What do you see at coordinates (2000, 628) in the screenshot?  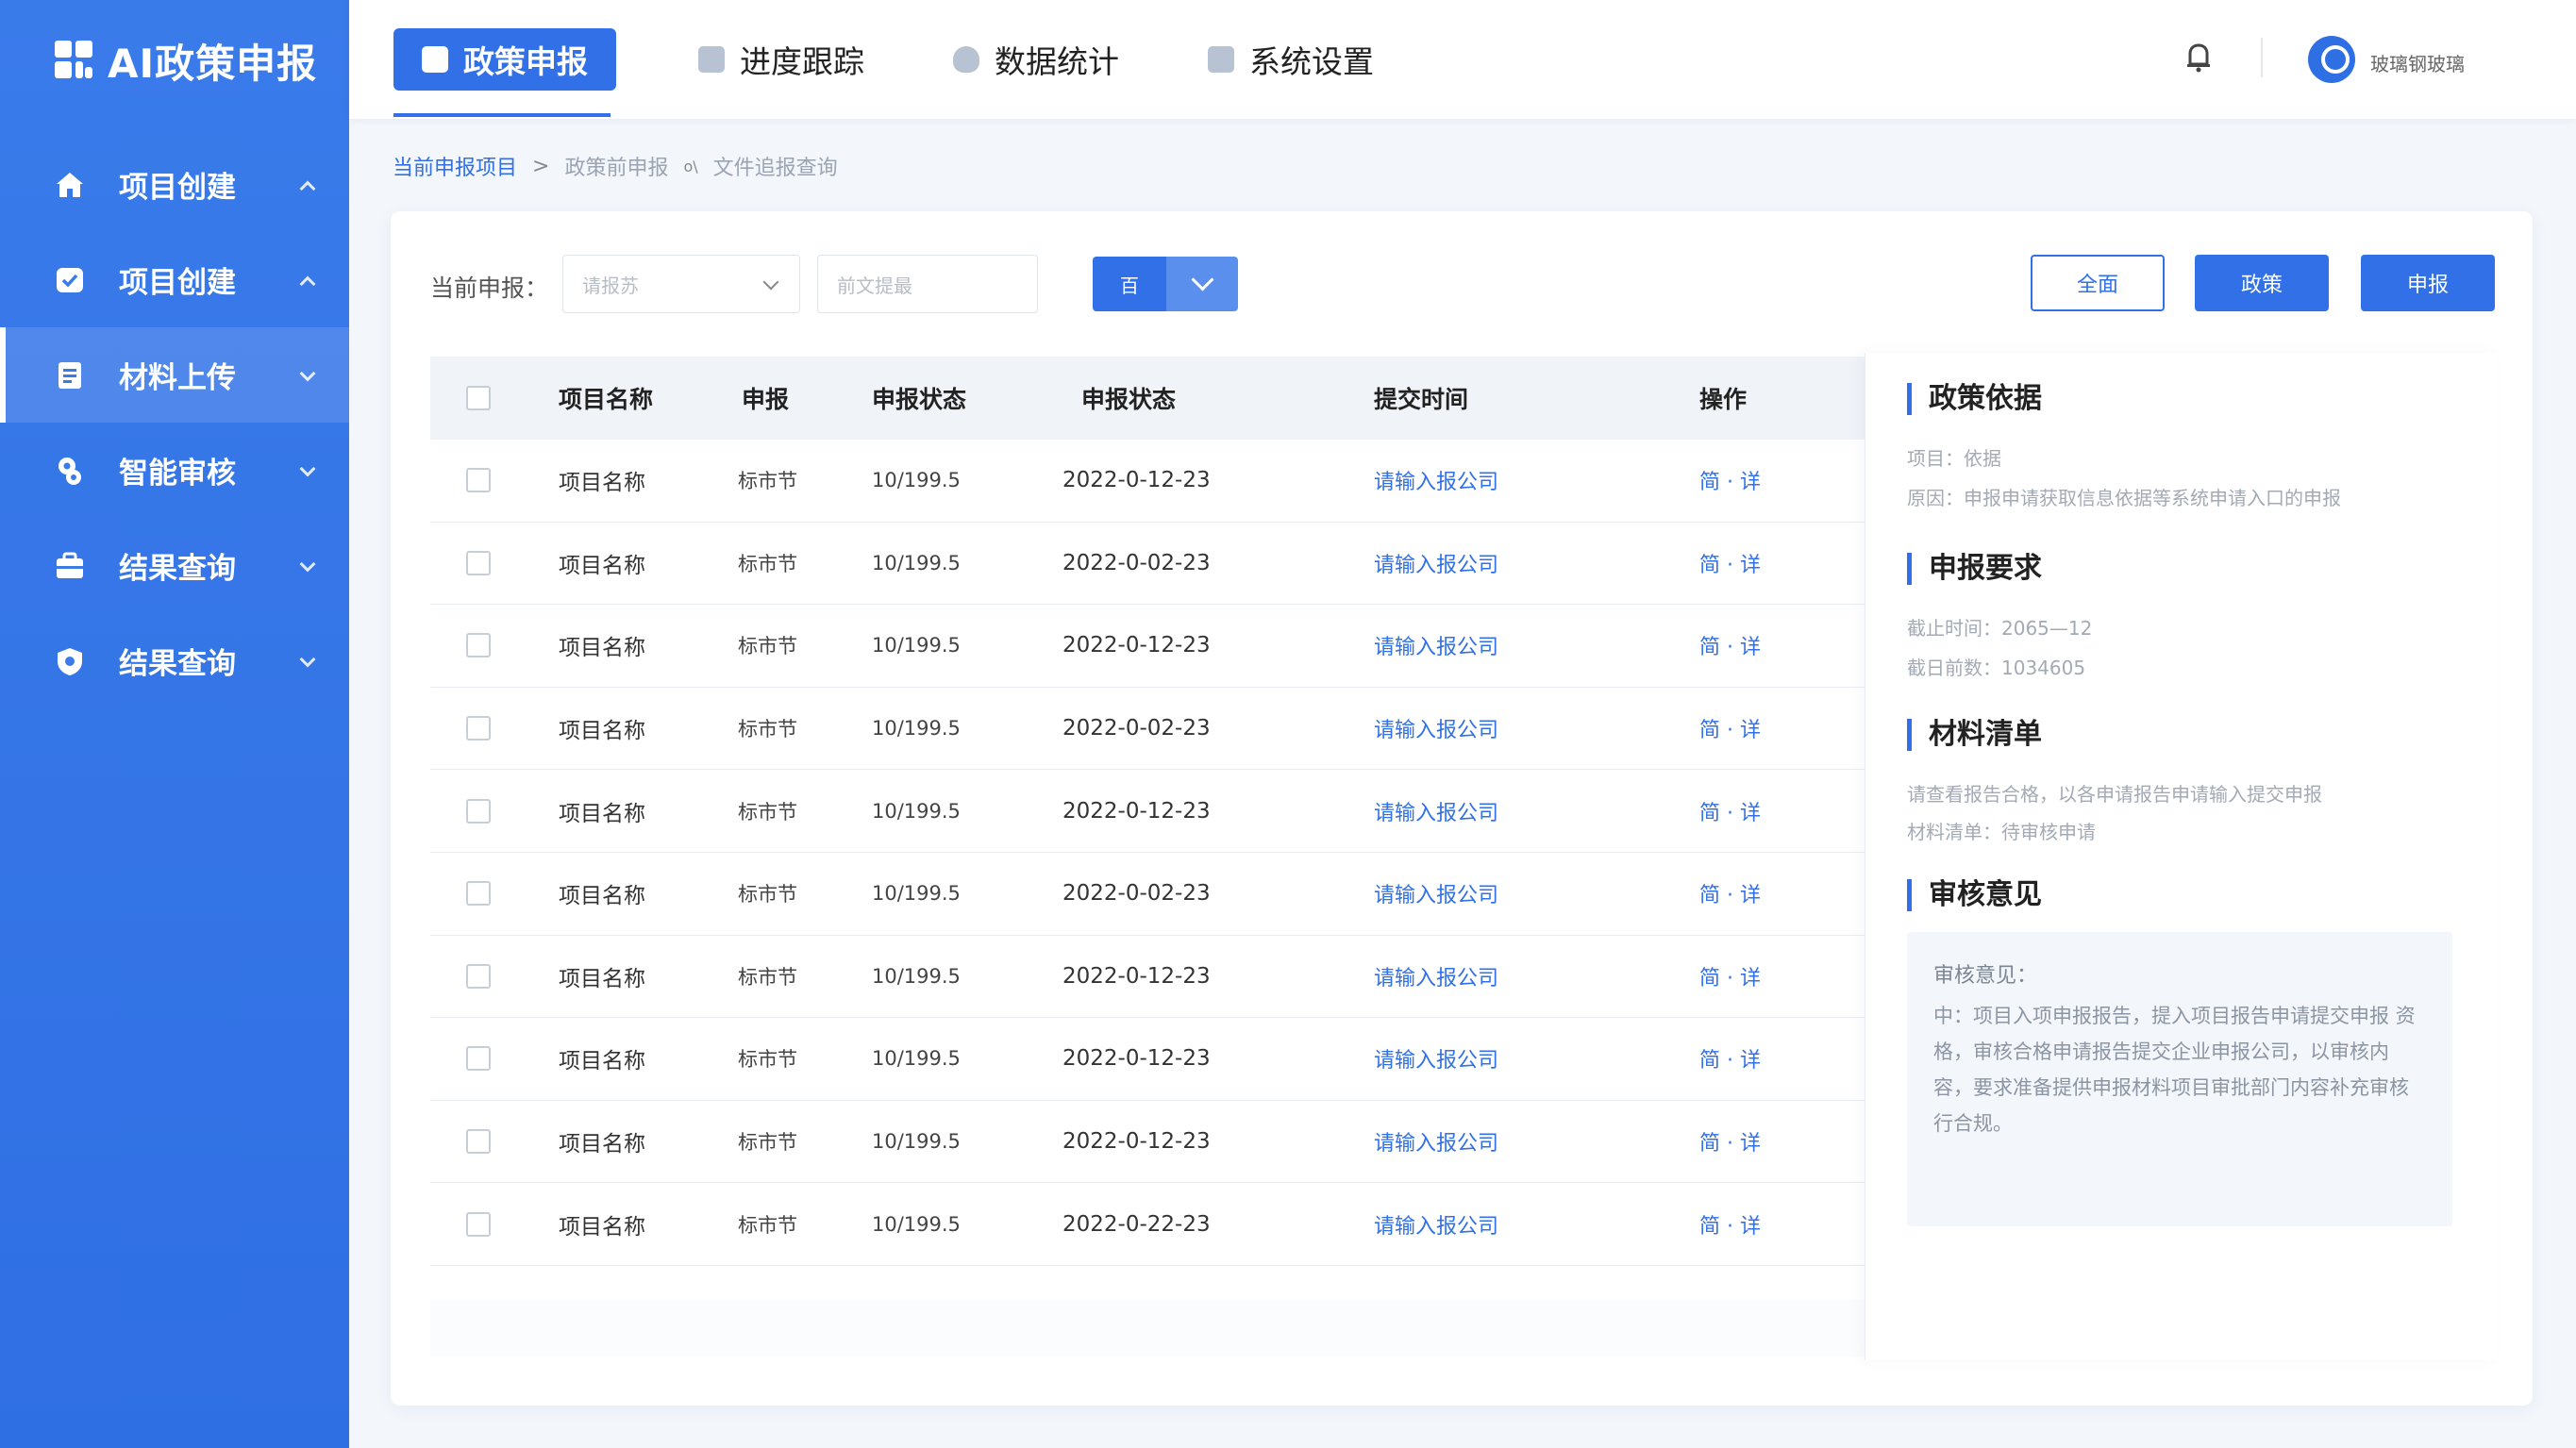 I see `requirements-line: 截止时间：2065—12` at bounding box center [2000, 628].